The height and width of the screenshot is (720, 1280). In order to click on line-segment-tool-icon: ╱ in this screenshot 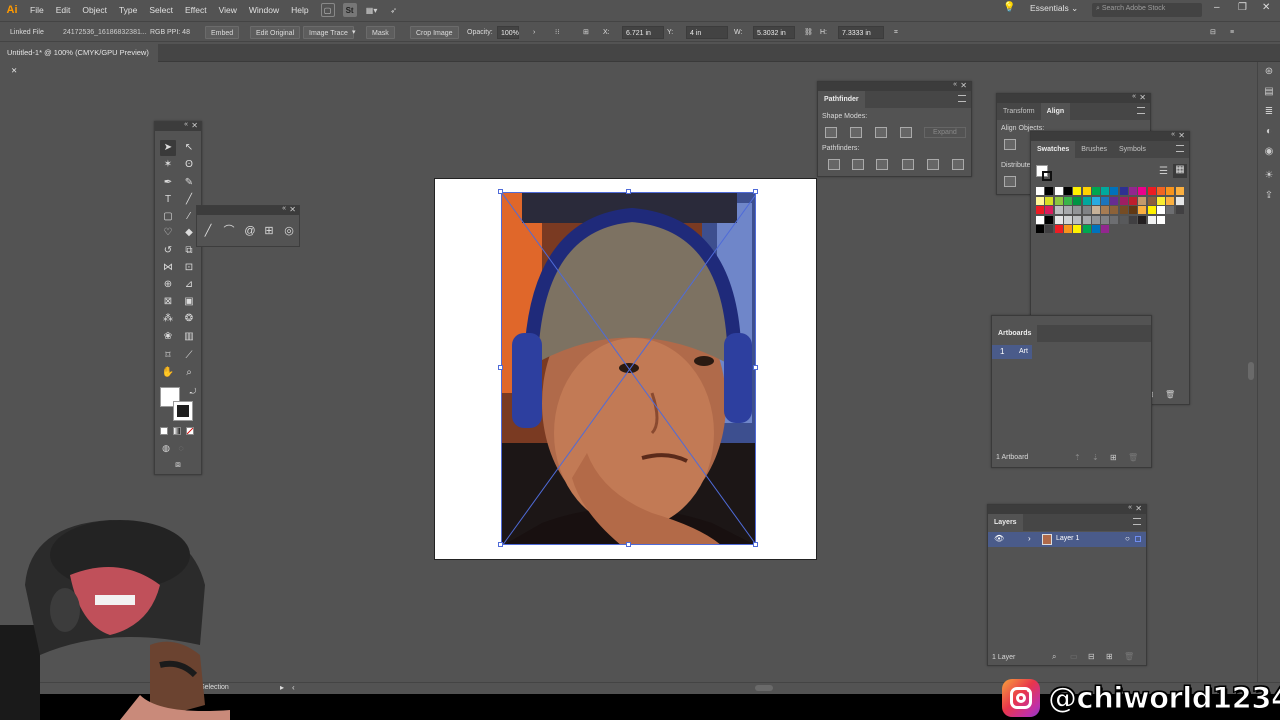, I will do `click(208, 231)`.